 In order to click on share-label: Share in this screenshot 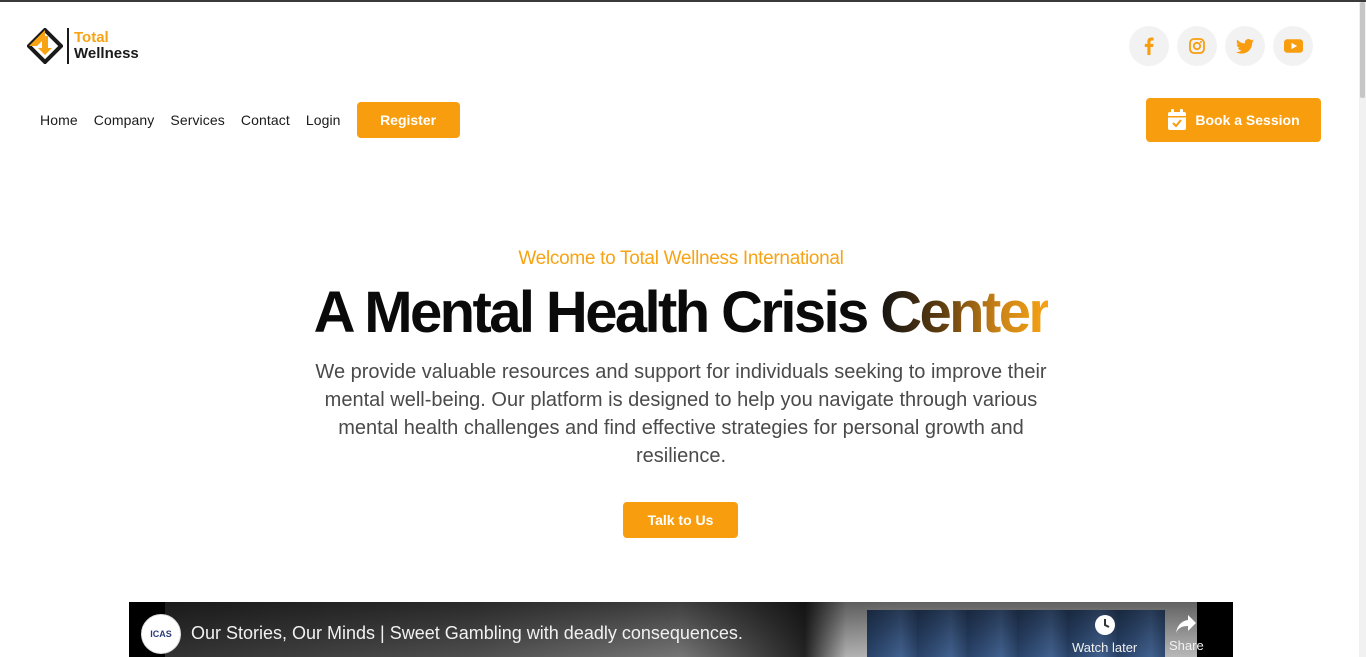, I will do `click(1186, 645)`.